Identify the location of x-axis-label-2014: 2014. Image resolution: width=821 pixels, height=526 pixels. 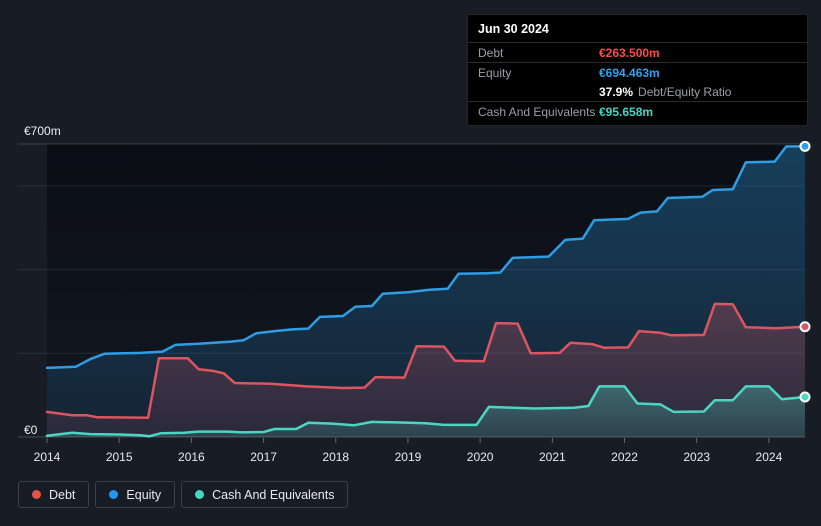
(47, 457).